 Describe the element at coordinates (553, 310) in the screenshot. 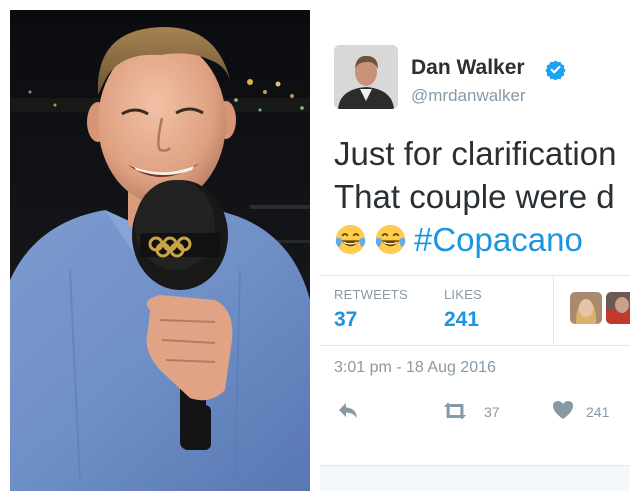

I see `stats-divider` at that location.